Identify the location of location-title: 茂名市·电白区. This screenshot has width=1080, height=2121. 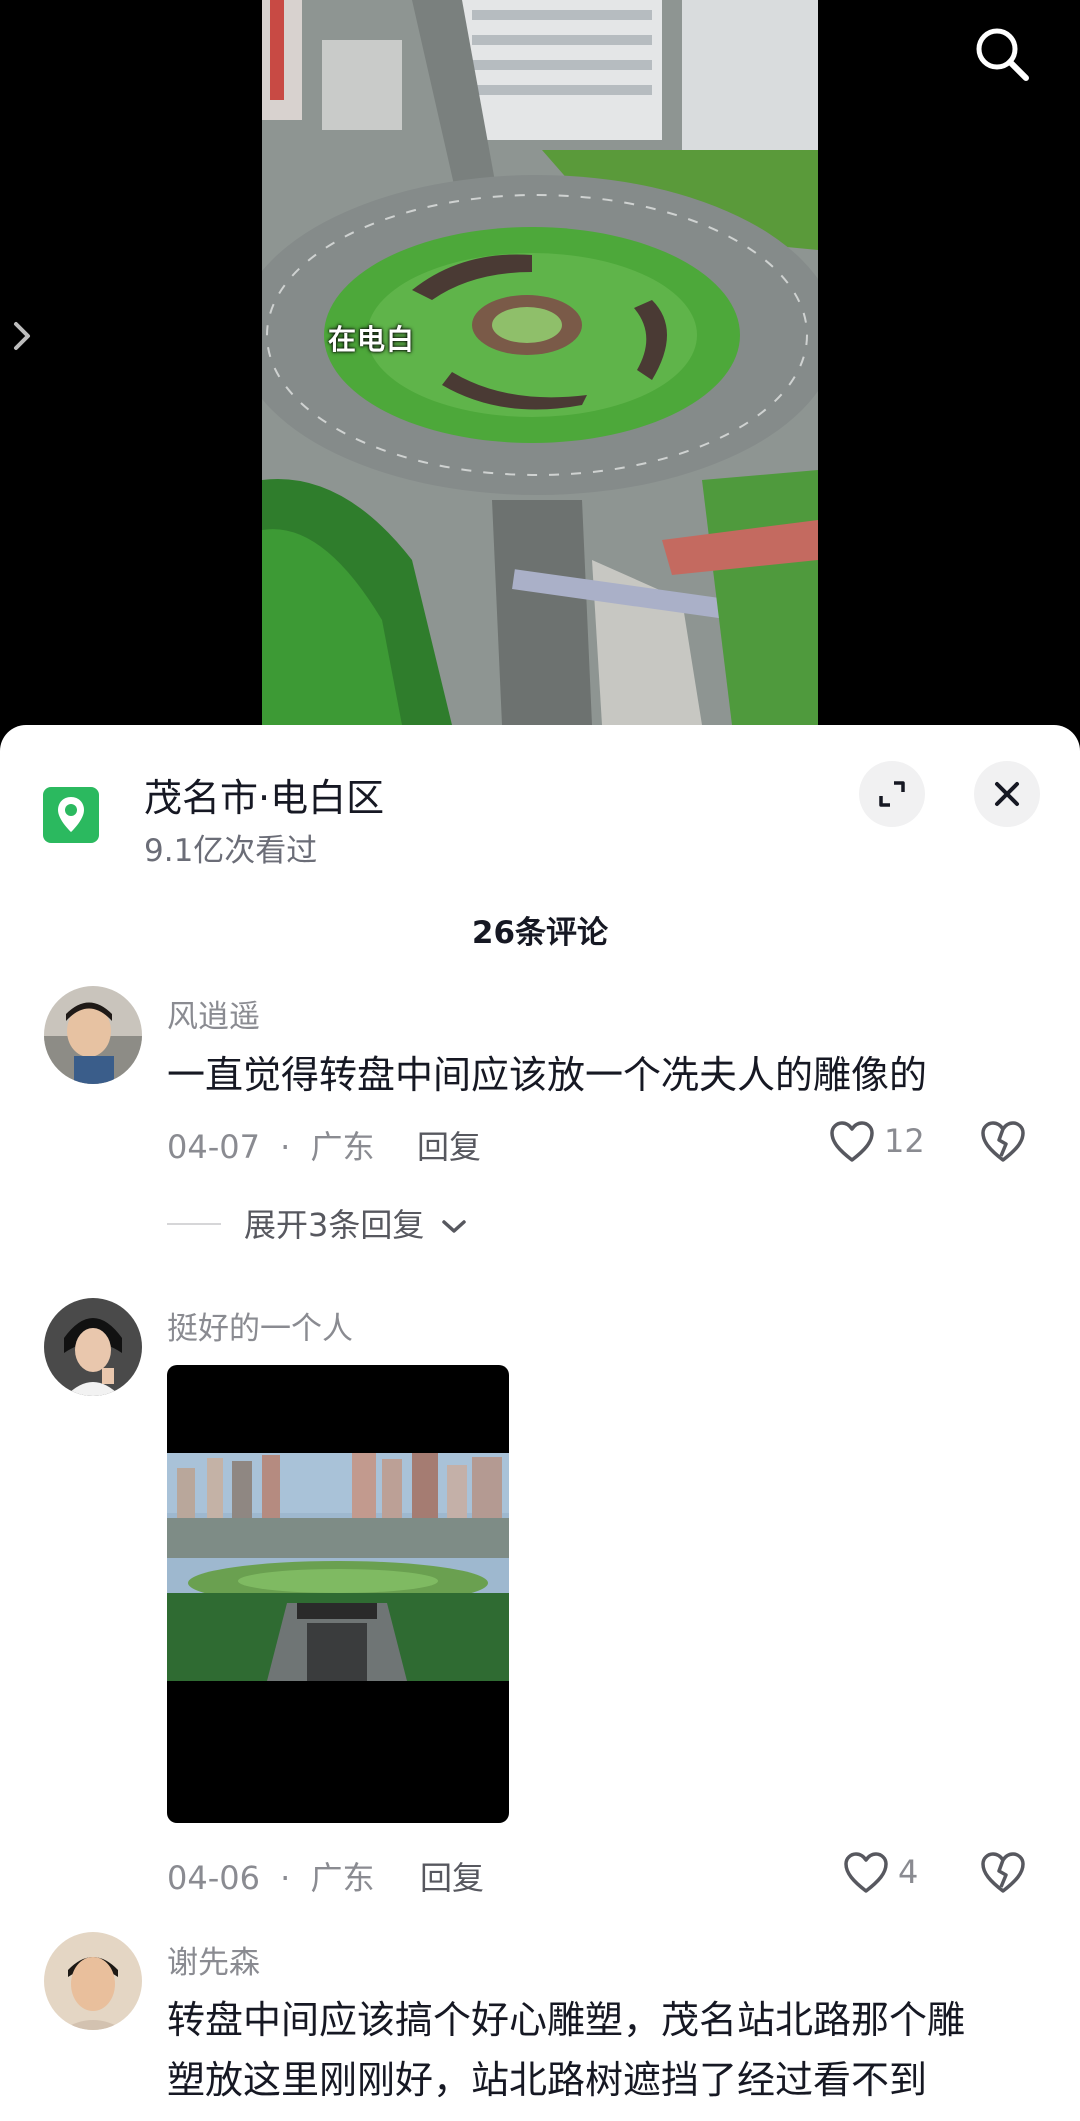
(264, 794).